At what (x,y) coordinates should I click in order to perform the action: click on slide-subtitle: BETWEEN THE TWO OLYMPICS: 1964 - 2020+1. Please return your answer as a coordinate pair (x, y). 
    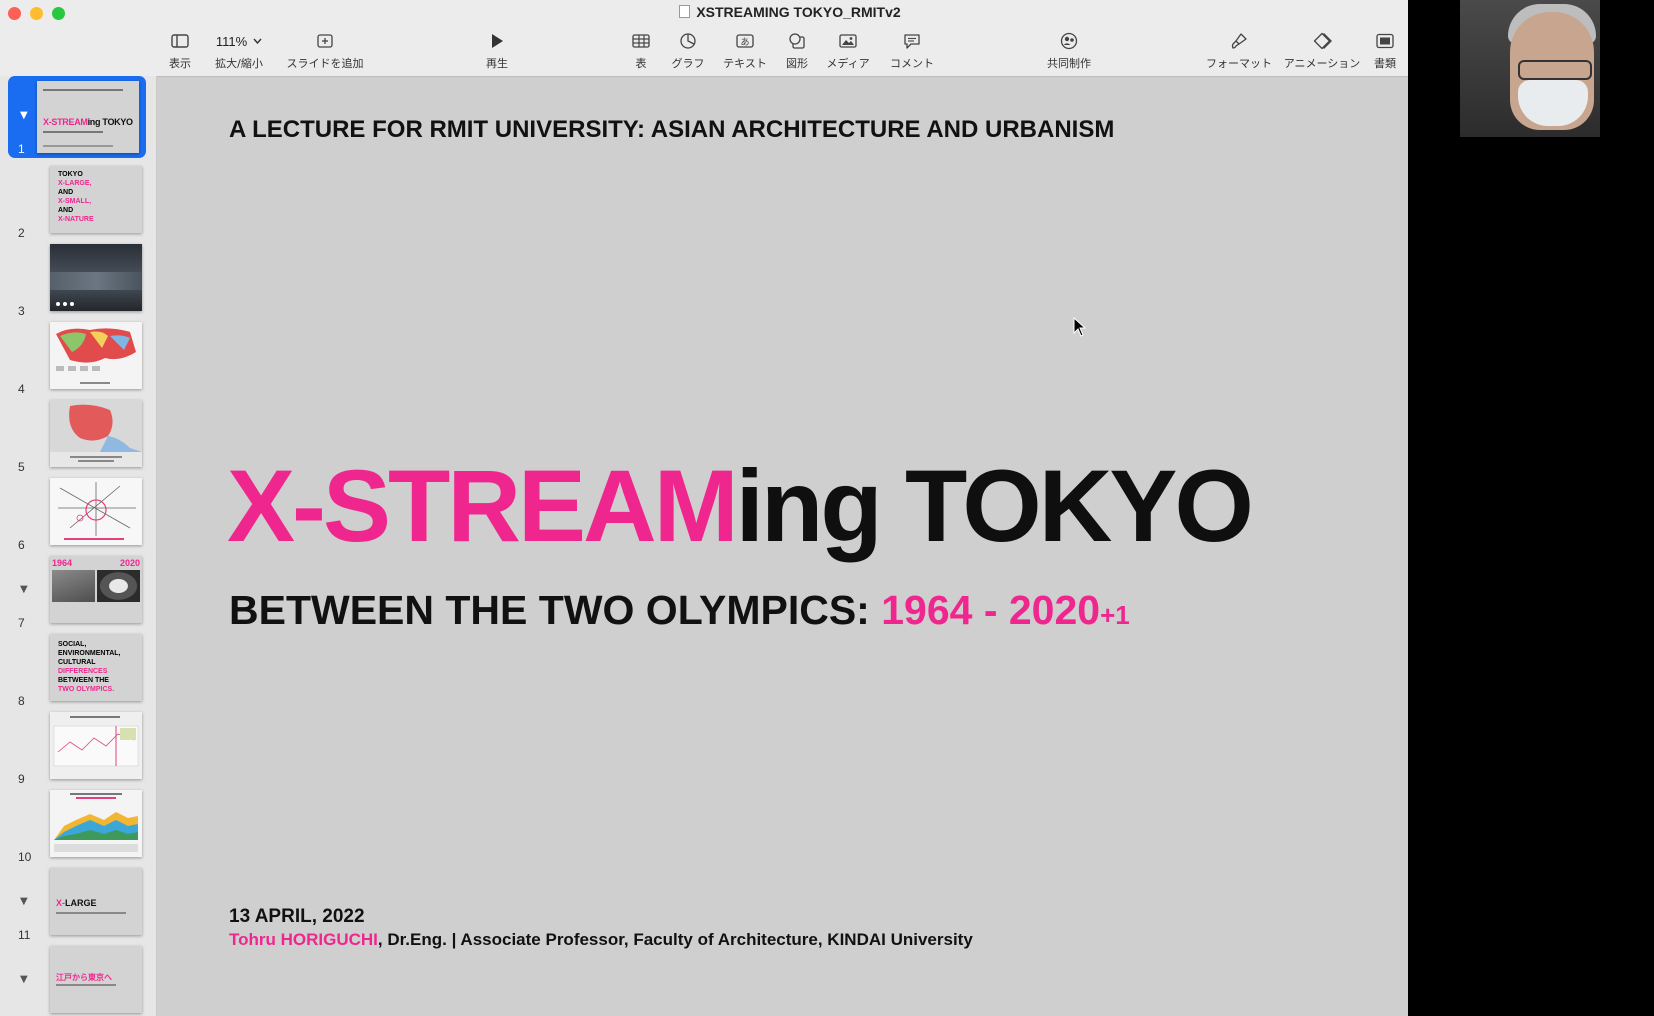
    Looking at the image, I should click on (679, 610).